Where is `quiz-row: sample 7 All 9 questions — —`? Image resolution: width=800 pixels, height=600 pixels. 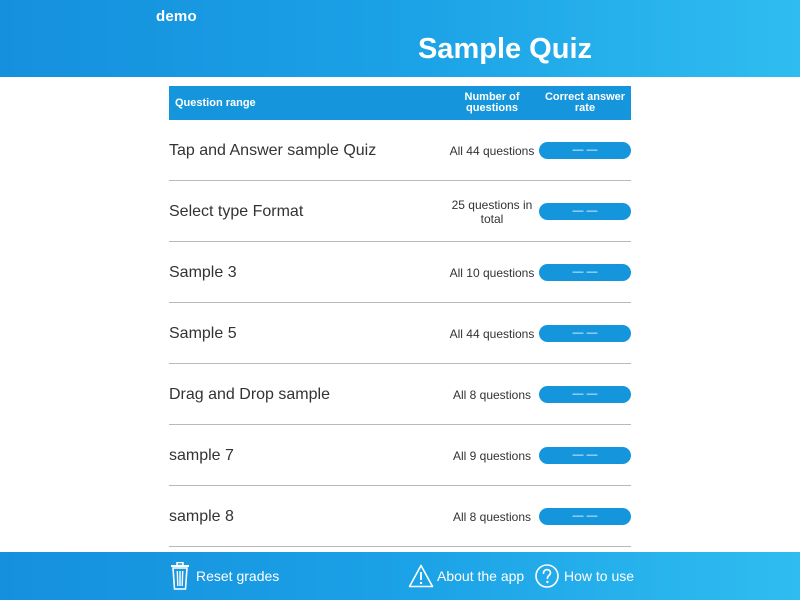 quiz-row: sample 7 All 9 questions — — is located at coordinates (400, 455).